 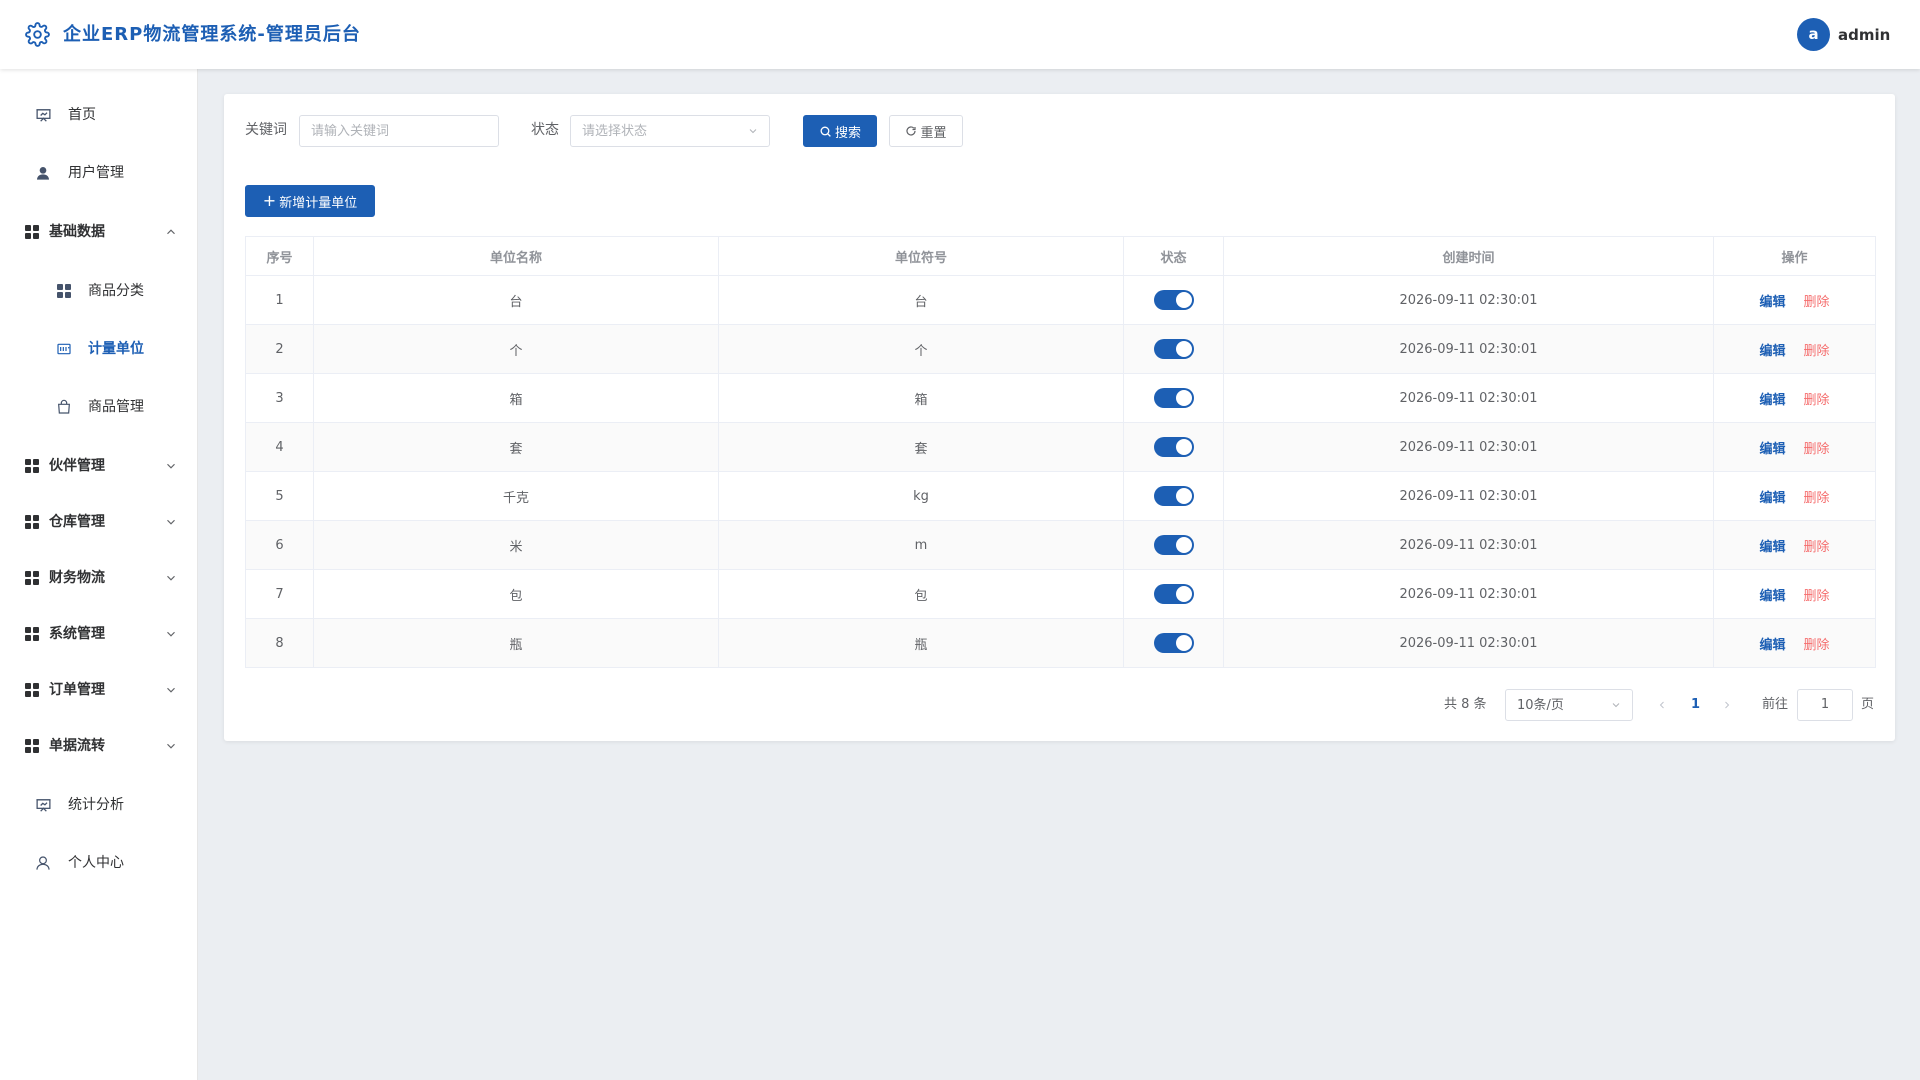 What do you see at coordinates (43, 805) in the screenshot?
I see `presentation-icon` at bounding box center [43, 805].